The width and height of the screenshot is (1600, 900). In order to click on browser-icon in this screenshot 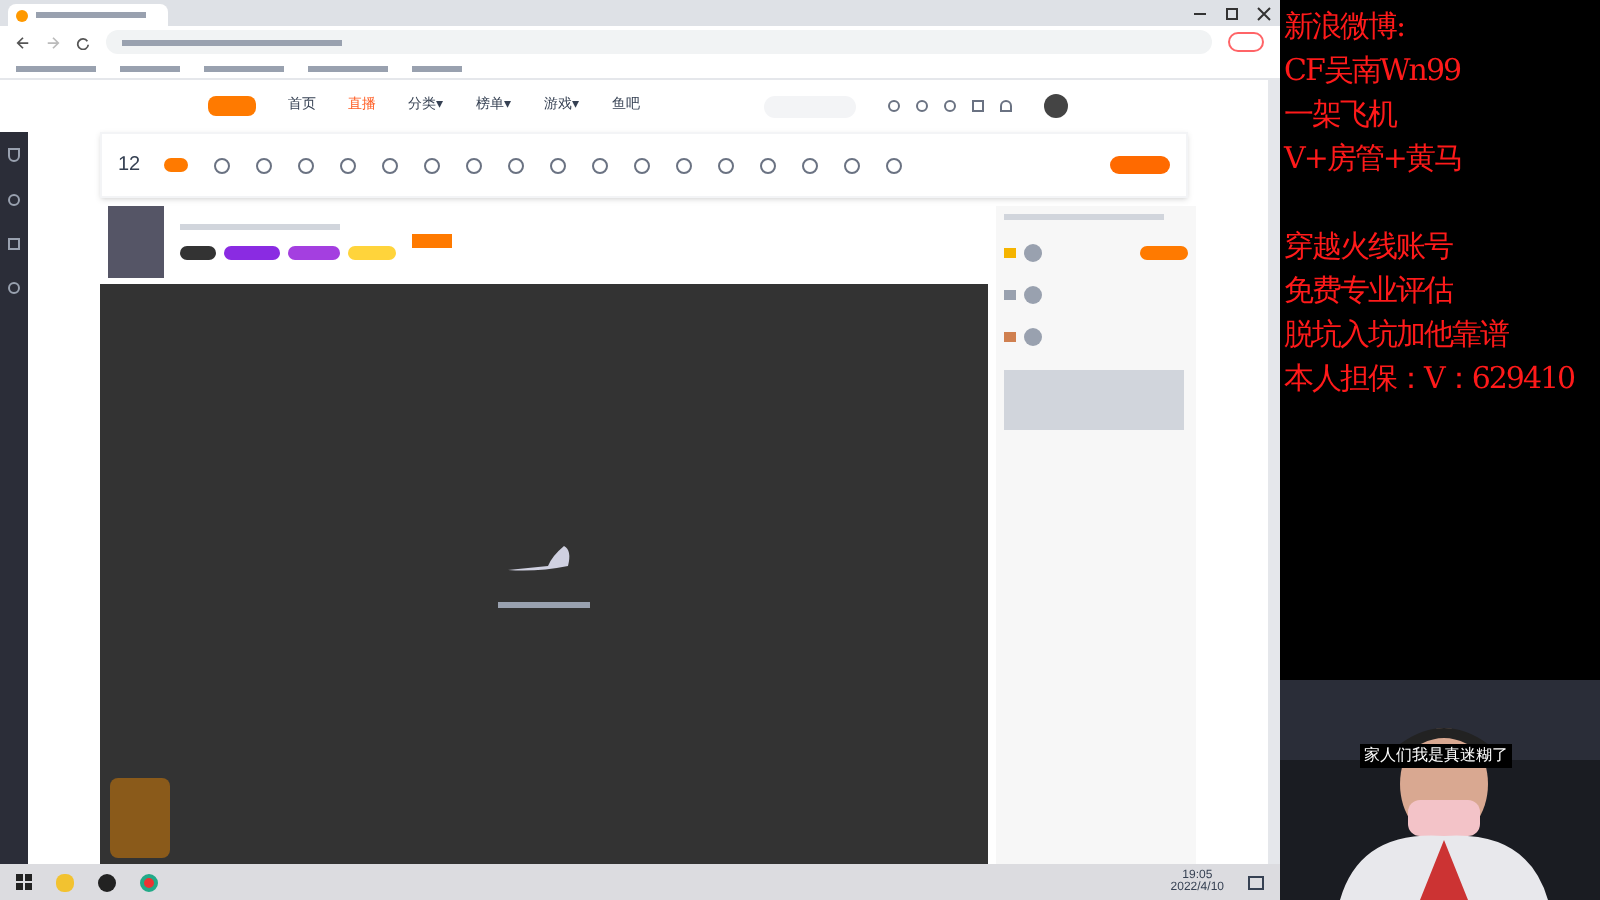, I will do `click(149, 882)`.